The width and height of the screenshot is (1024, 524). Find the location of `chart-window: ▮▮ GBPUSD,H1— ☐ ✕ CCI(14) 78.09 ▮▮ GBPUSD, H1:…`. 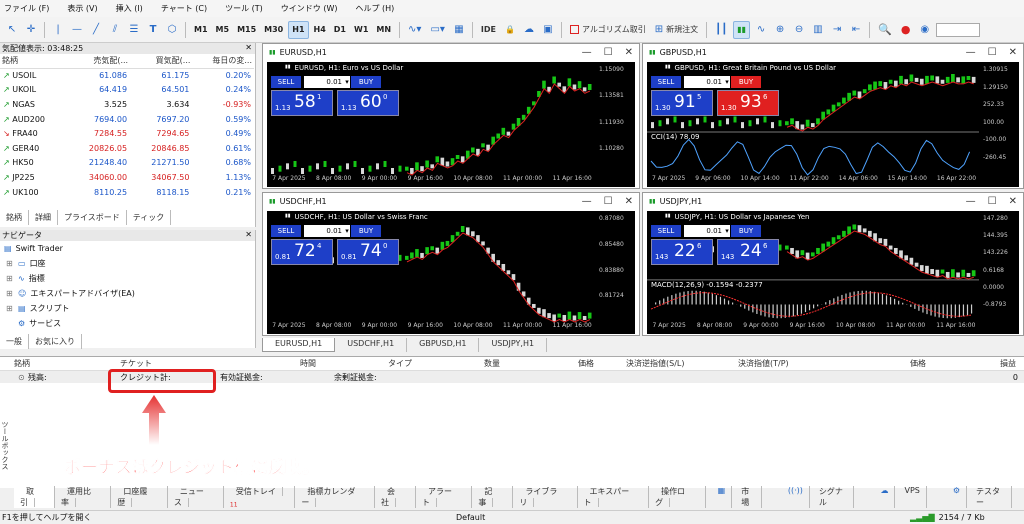

chart-window: ▮▮ GBPUSD,H1— ☐ ✕ CCI(14) 78.09 ▮▮ GBPUSD, H1:… is located at coordinates (833, 116).